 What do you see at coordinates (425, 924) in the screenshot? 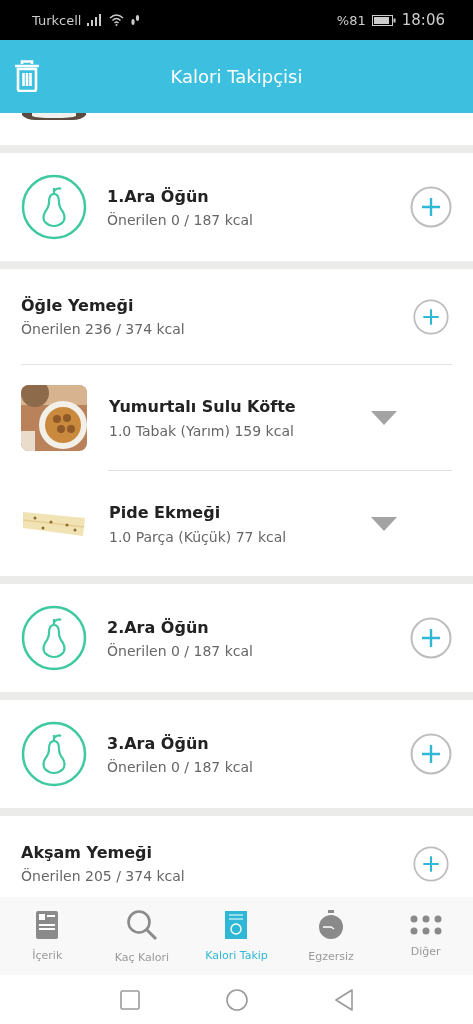
I see `more-icon` at bounding box center [425, 924].